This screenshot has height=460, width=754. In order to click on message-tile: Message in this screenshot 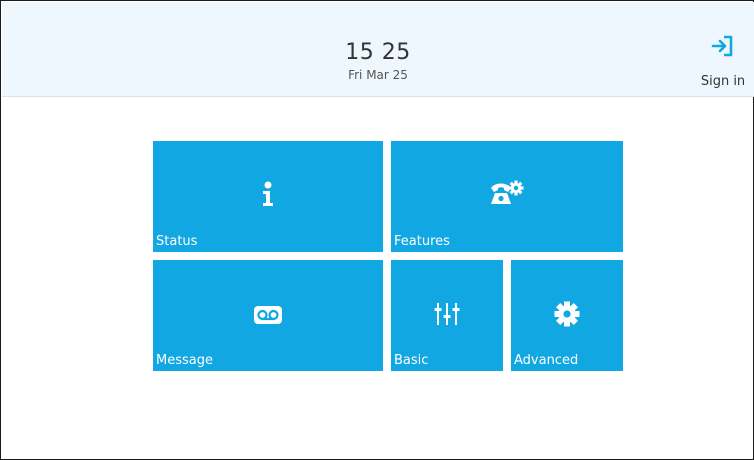, I will do `click(268, 315)`.